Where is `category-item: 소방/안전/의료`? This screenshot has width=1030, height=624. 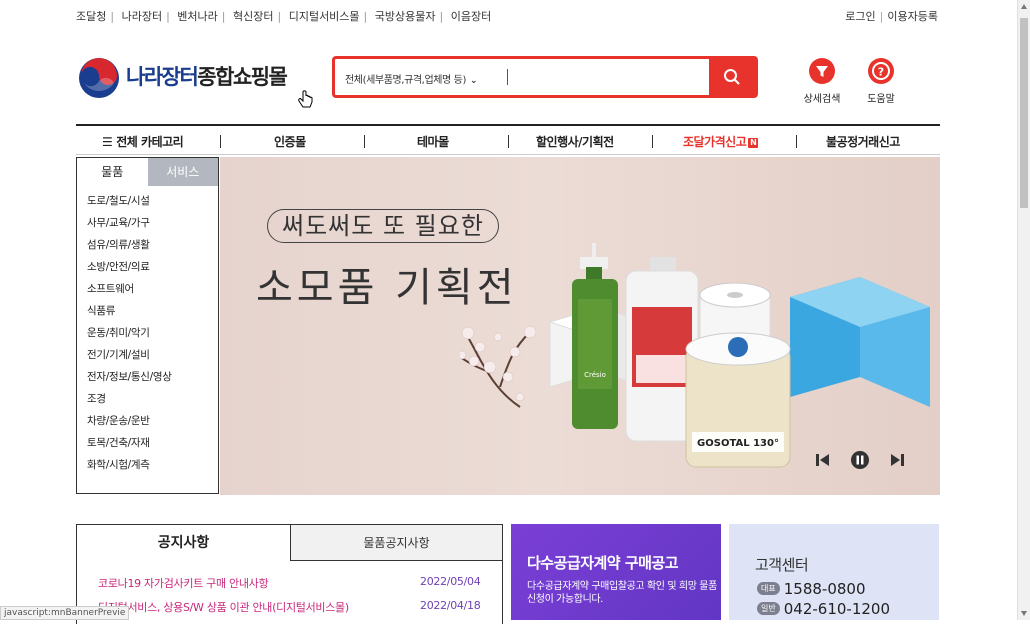 category-item: 소방/안전/의료 is located at coordinates (152, 271).